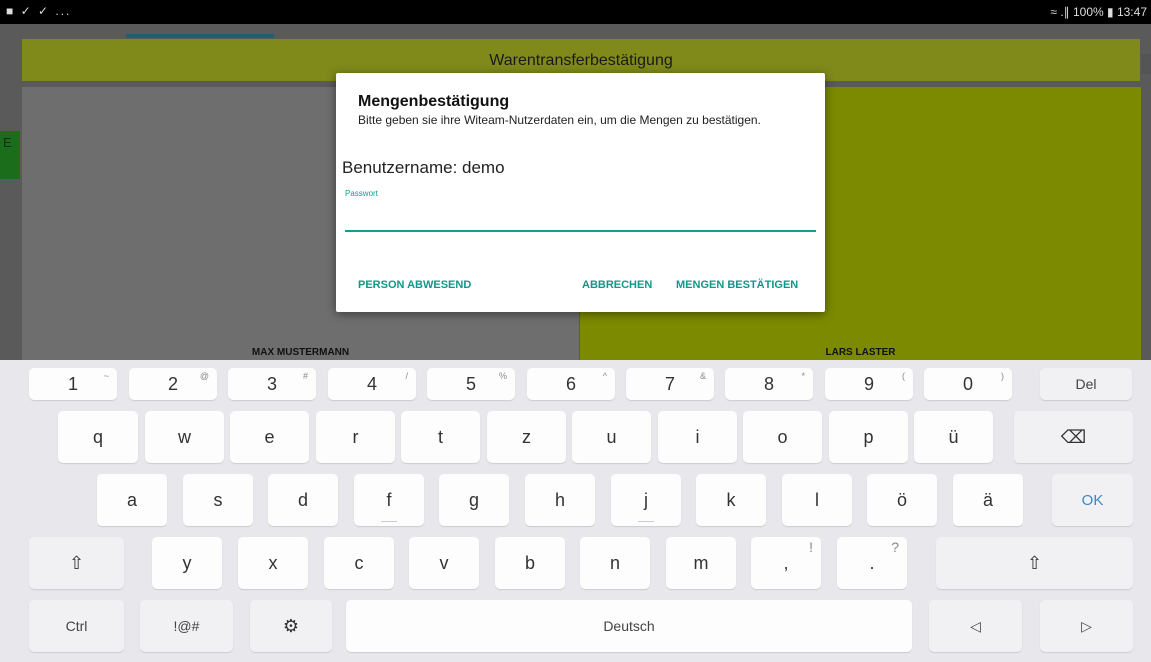 This screenshot has width=1151, height=662. What do you see at coordinates (269, 437) in the screenshot?
I see `key-e: e` at bounding box center [269, 437].